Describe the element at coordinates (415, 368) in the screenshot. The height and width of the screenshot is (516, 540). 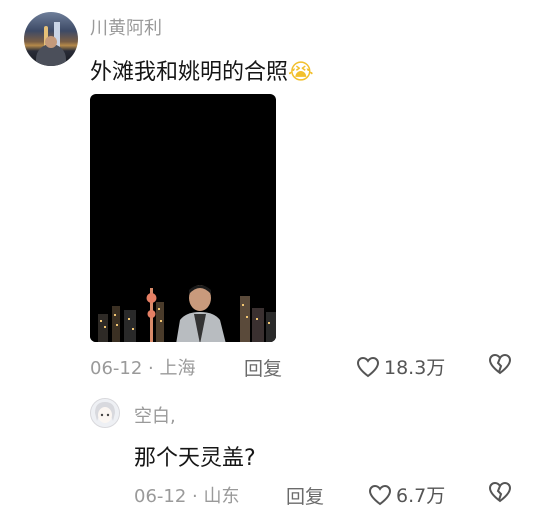
I see `like-count: 18.3万` at that location.